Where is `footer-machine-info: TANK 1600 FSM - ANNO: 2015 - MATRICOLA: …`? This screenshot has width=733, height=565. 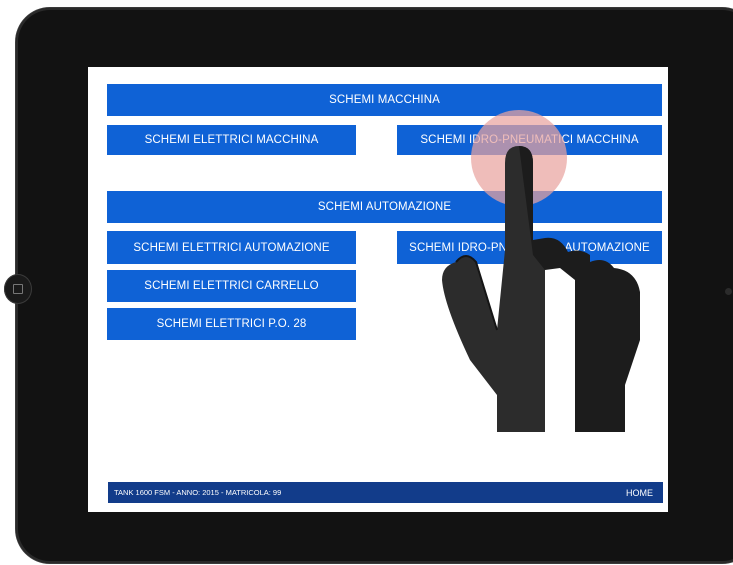 footer-machine-info: TANK 1600 FSM - ANNO: 2015 - MATRICOLA: … is located at coordinates (198, 492).